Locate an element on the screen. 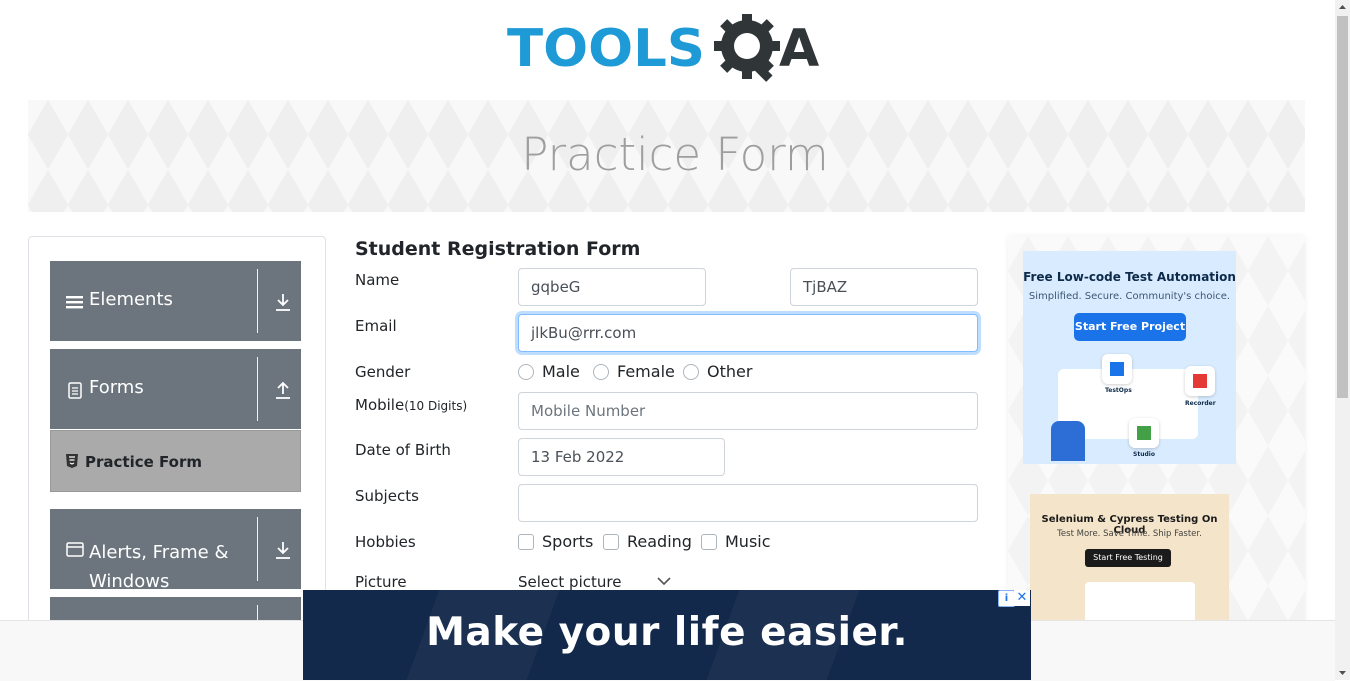 Image resolution: width=1350 pixels, height=681 pixels. mobile-label: Mobile(10 Digits) is located at coordinates (411, 405).